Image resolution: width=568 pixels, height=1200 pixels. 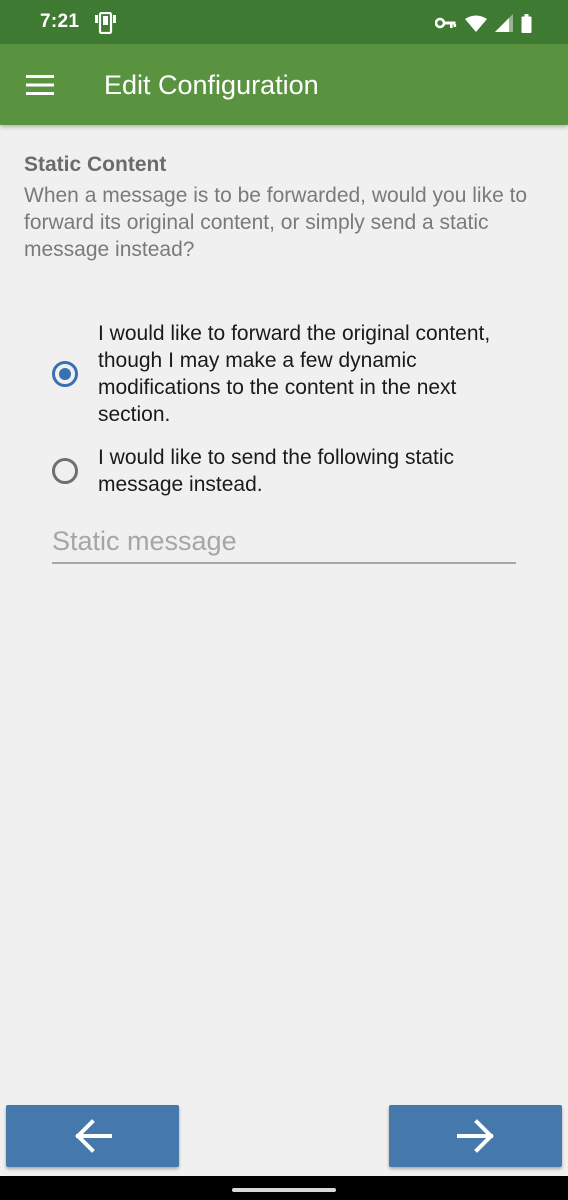 I want to click on radio-button-unchecked, so click(x=65, y=471).